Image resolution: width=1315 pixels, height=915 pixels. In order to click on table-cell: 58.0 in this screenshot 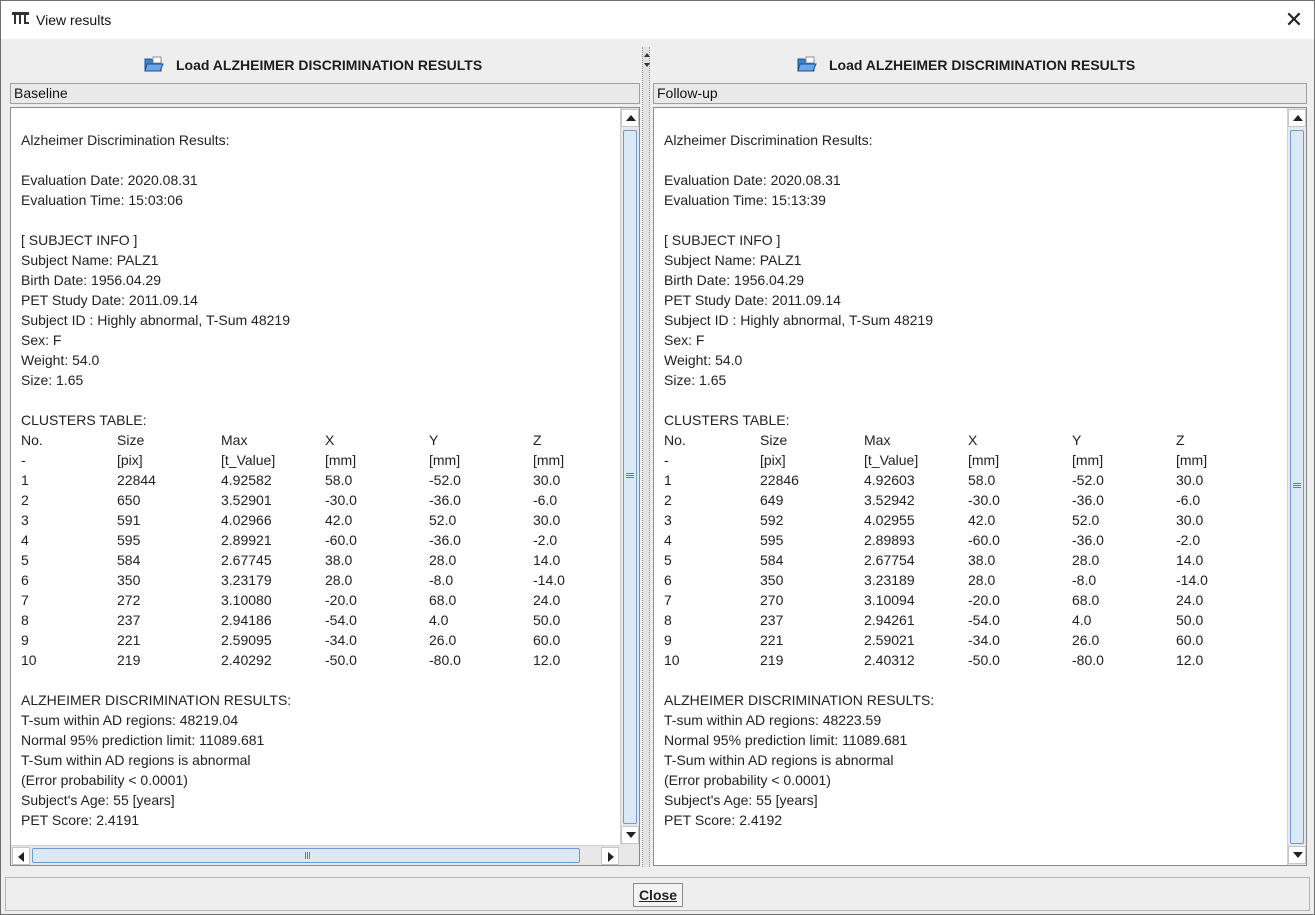, I will do `click(339, 480)`.